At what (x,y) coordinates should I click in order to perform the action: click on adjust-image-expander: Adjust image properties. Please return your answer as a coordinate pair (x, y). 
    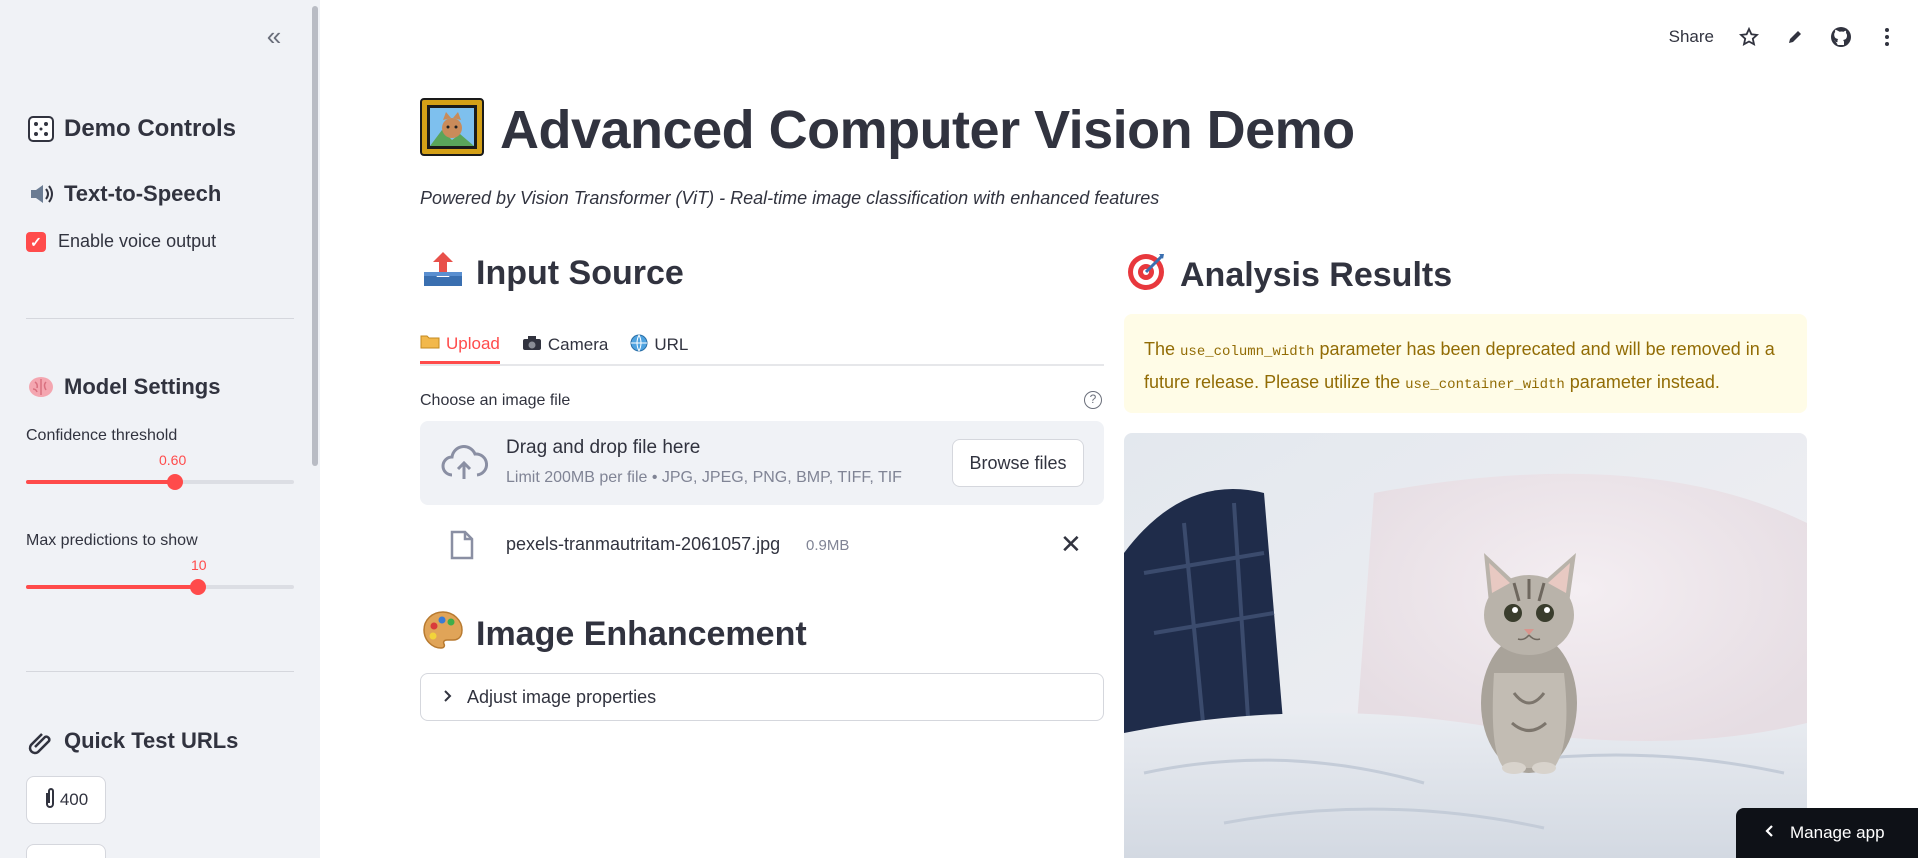
    Looking at the image, I should click on (762, 697).